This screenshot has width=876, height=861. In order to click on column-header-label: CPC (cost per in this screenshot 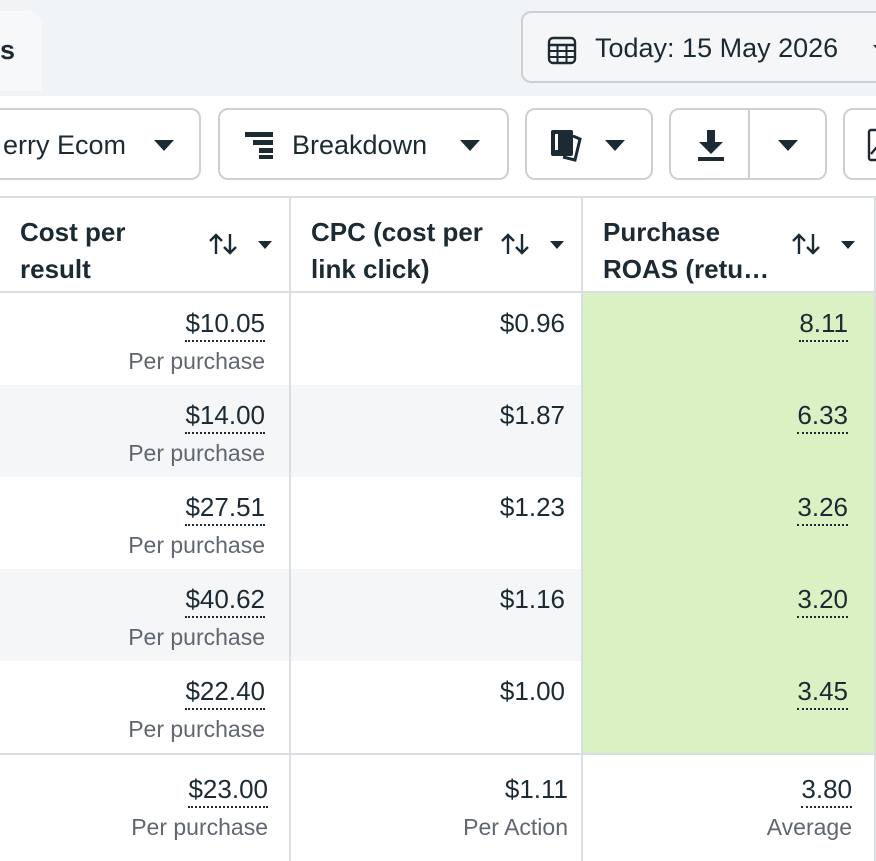, I will do `click(397, 232)`.